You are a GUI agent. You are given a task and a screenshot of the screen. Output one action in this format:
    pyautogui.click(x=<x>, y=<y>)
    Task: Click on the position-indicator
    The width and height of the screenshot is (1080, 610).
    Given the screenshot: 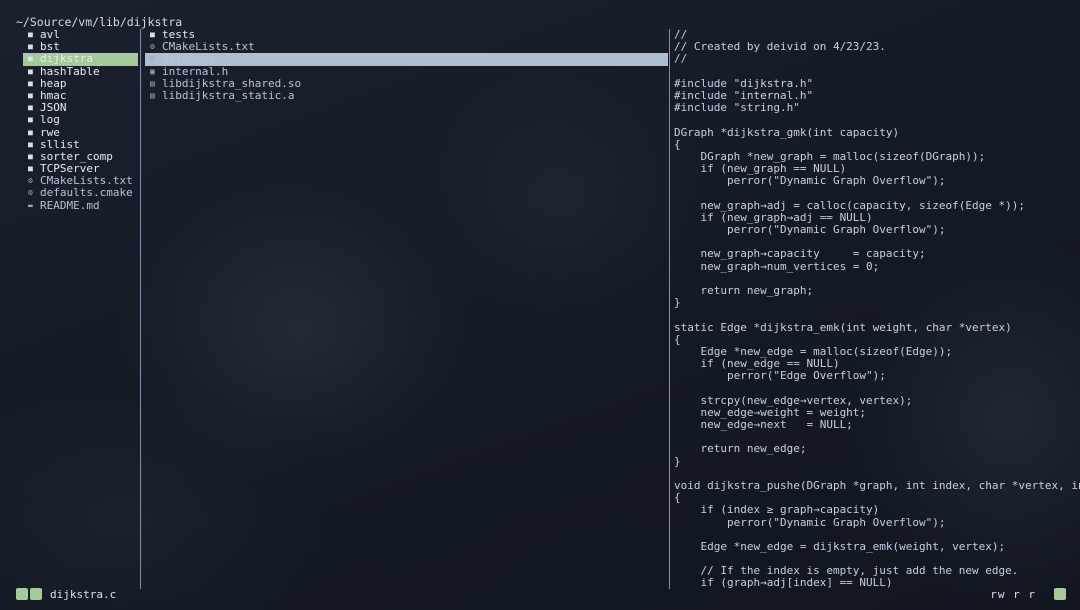 What is the action you would take?
    pyautogui.click(x=36, y=594)
    